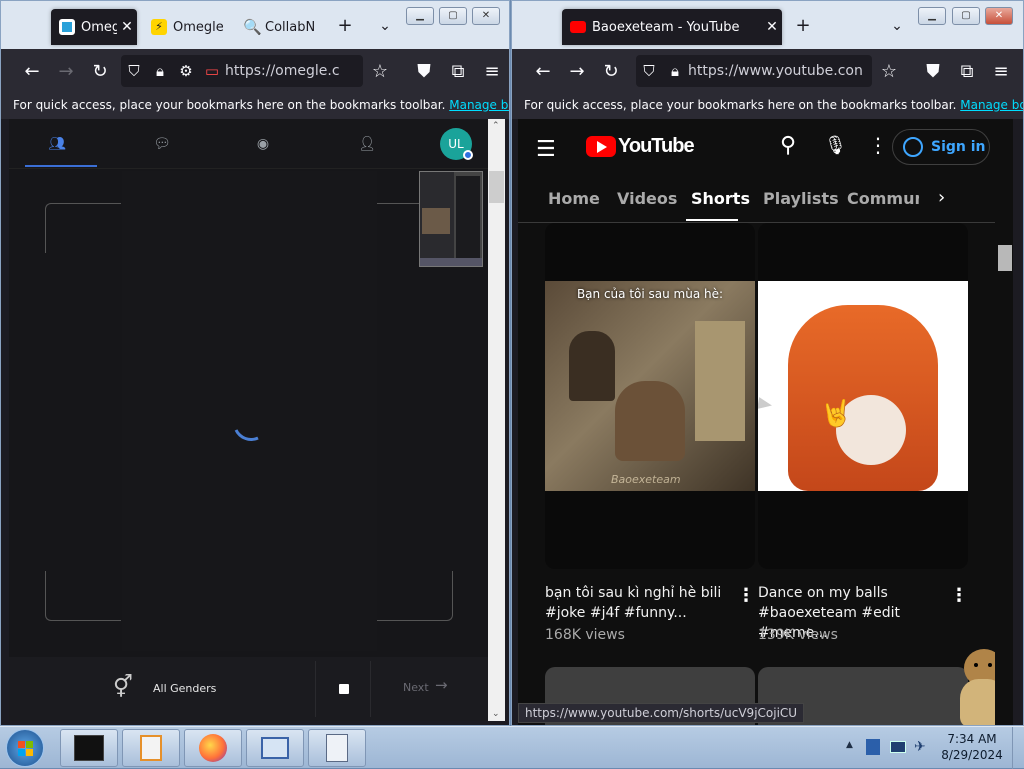 The height and width of the screenshot is (769, 1024). I want to click on taskbar-app-terminal, so click(89, 748).